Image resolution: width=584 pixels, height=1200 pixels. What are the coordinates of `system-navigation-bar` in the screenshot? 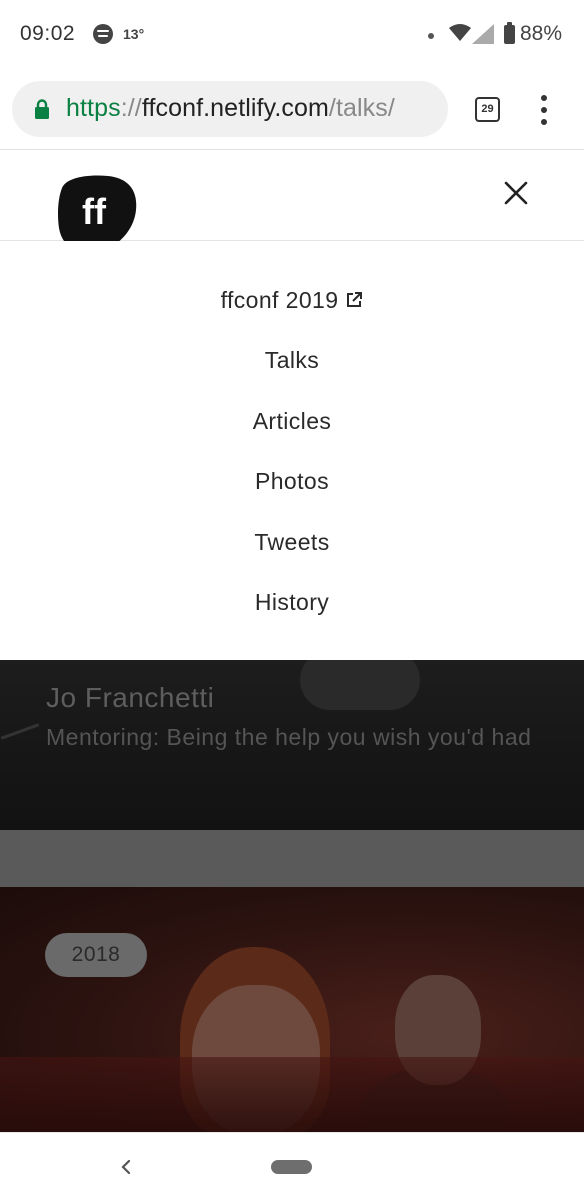 It's located at (292, 1166).